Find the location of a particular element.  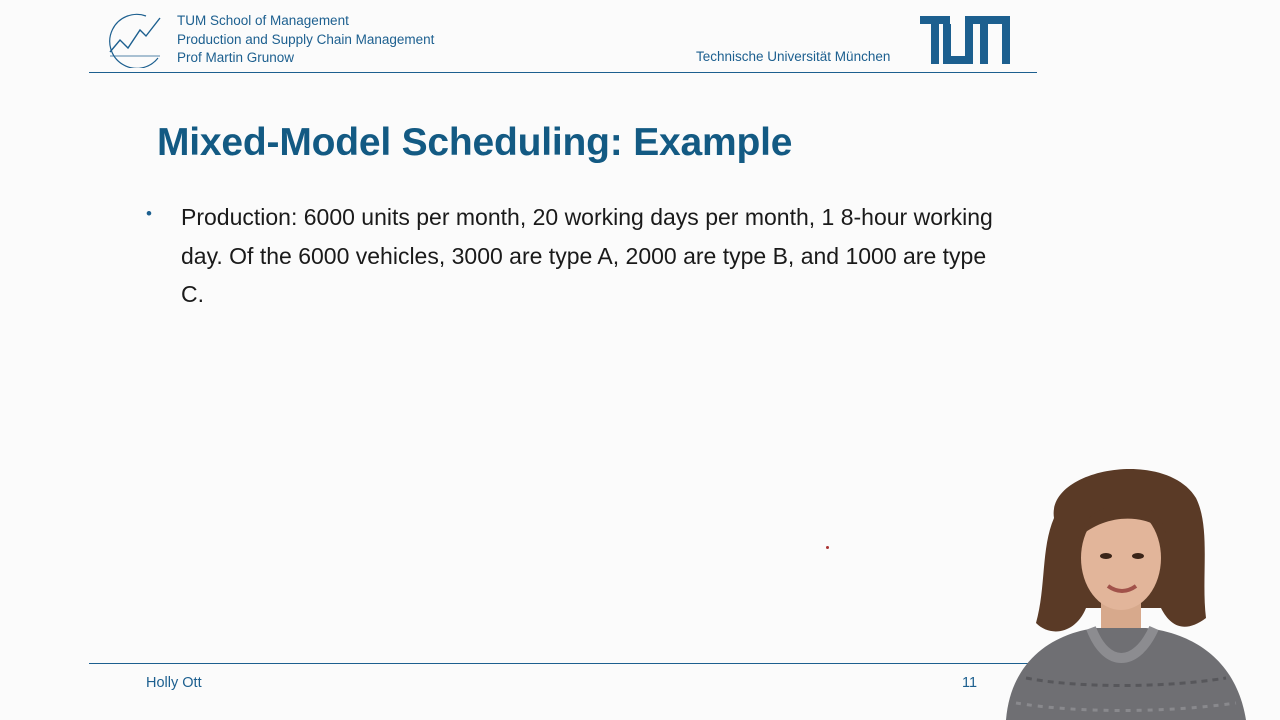

footer-author: Holly Ott is located at coordinates (174, 683).